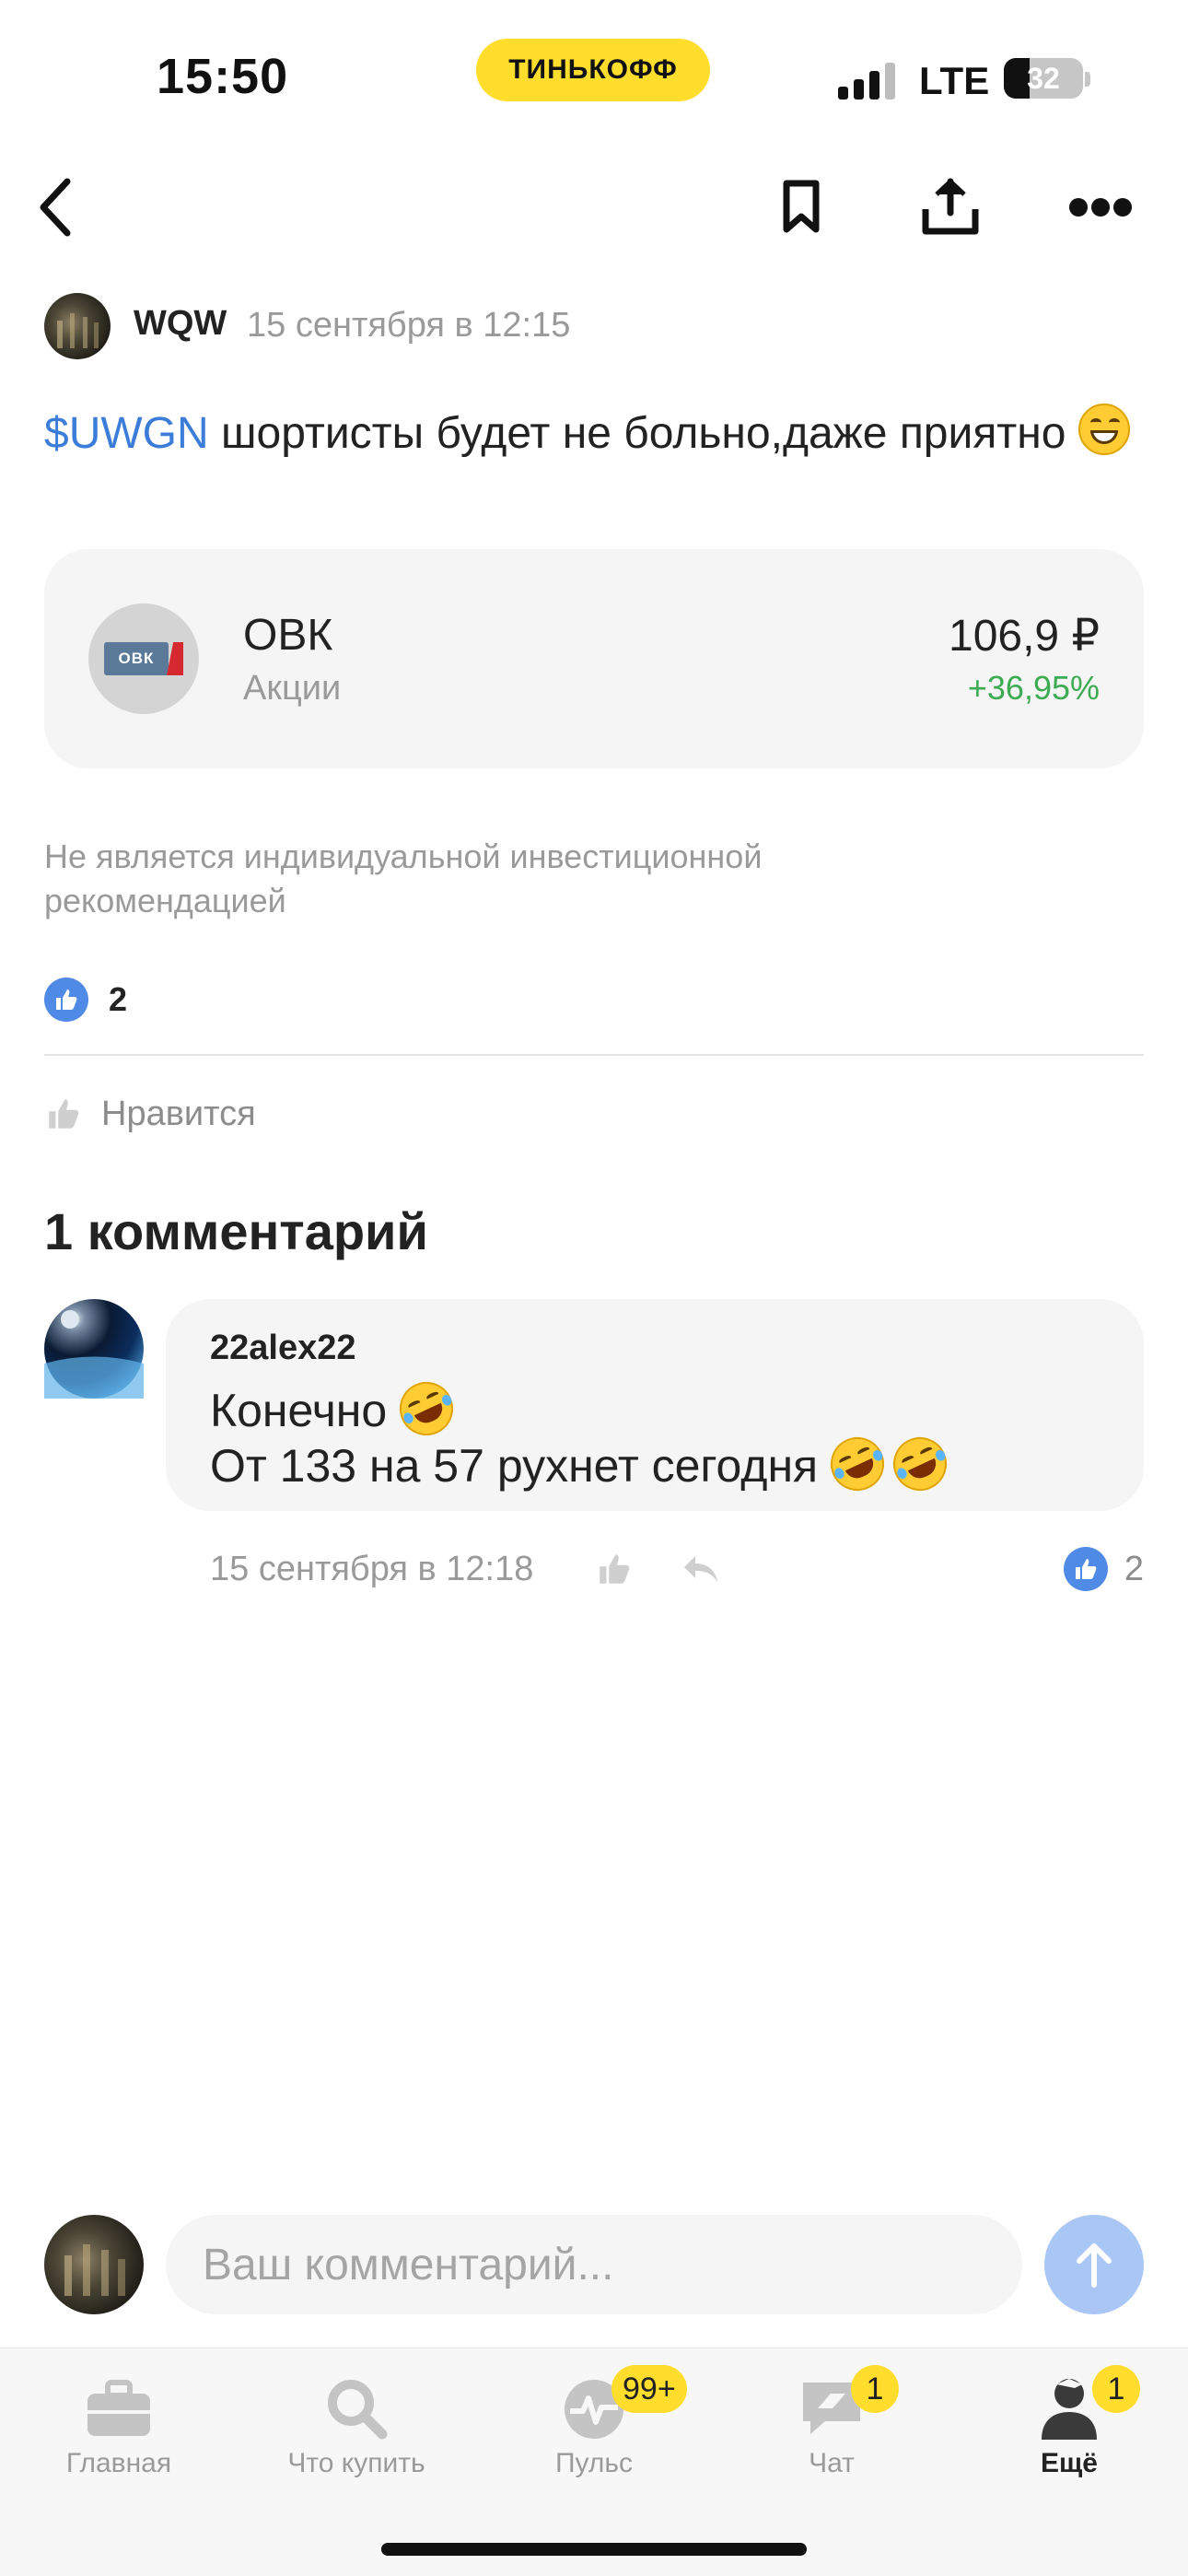 Image resolution: width=1188 pixels, height=2576 pixels. I want to click on comment-input, so click(594, 2264).